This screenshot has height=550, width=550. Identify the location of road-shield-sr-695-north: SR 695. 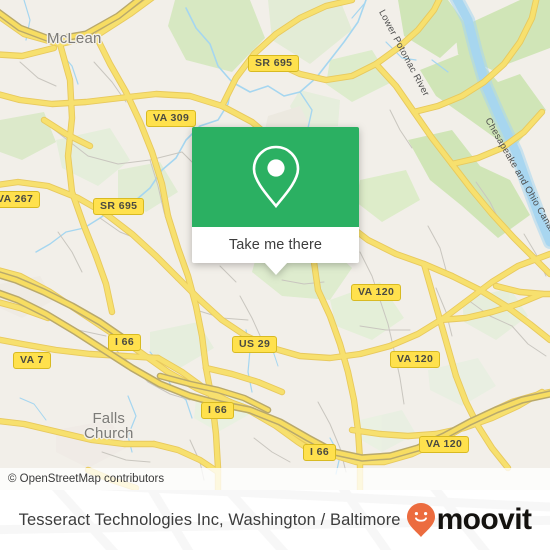
(274, 63).